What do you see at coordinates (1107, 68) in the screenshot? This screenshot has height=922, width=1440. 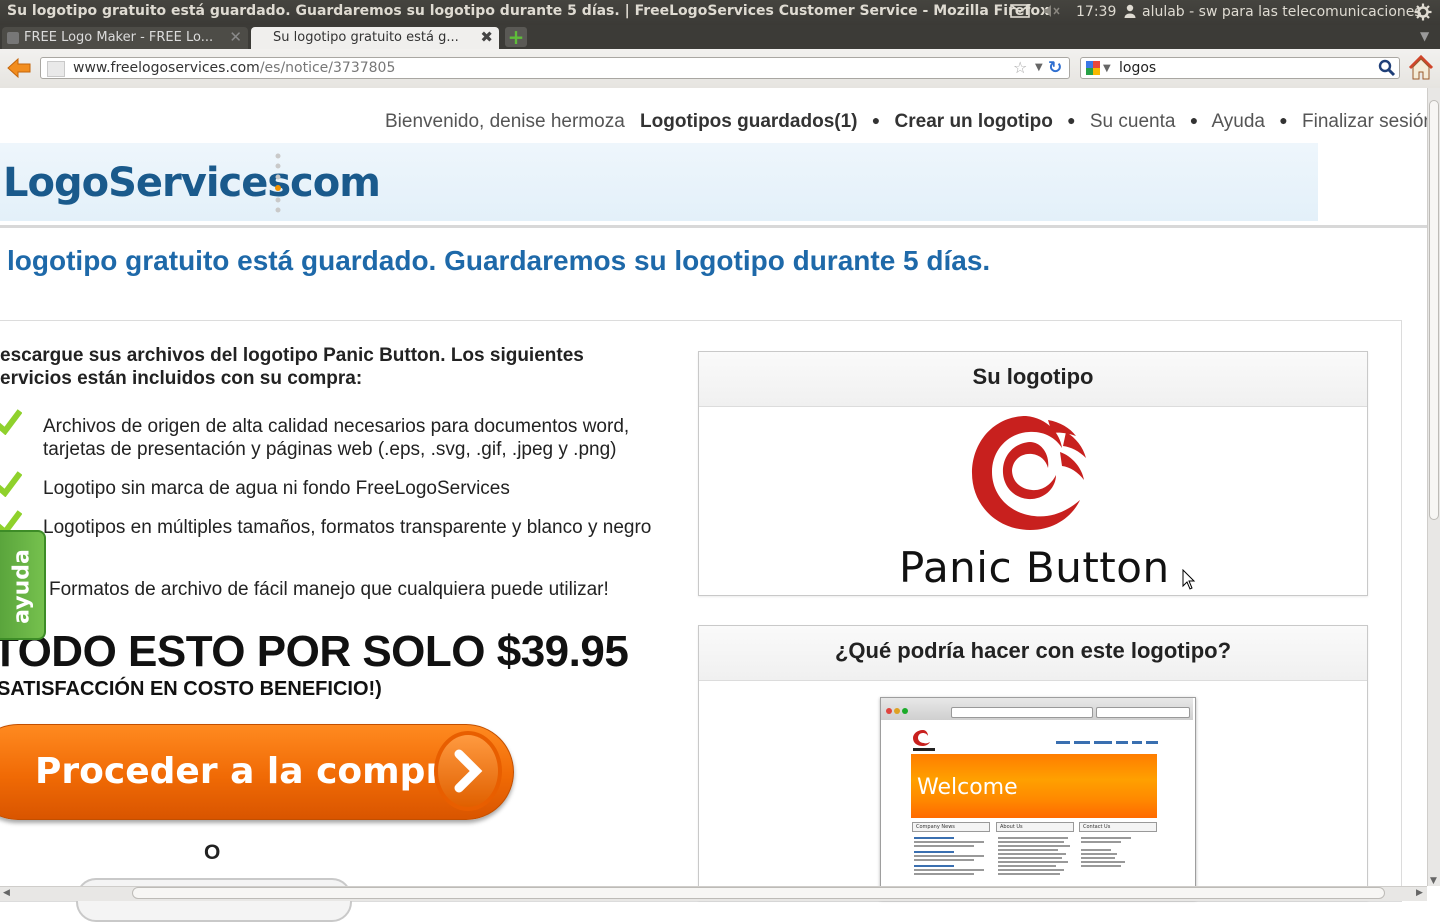 I see `search-engine-chevron-icon: ▼` at bounding box center [1107, 68].